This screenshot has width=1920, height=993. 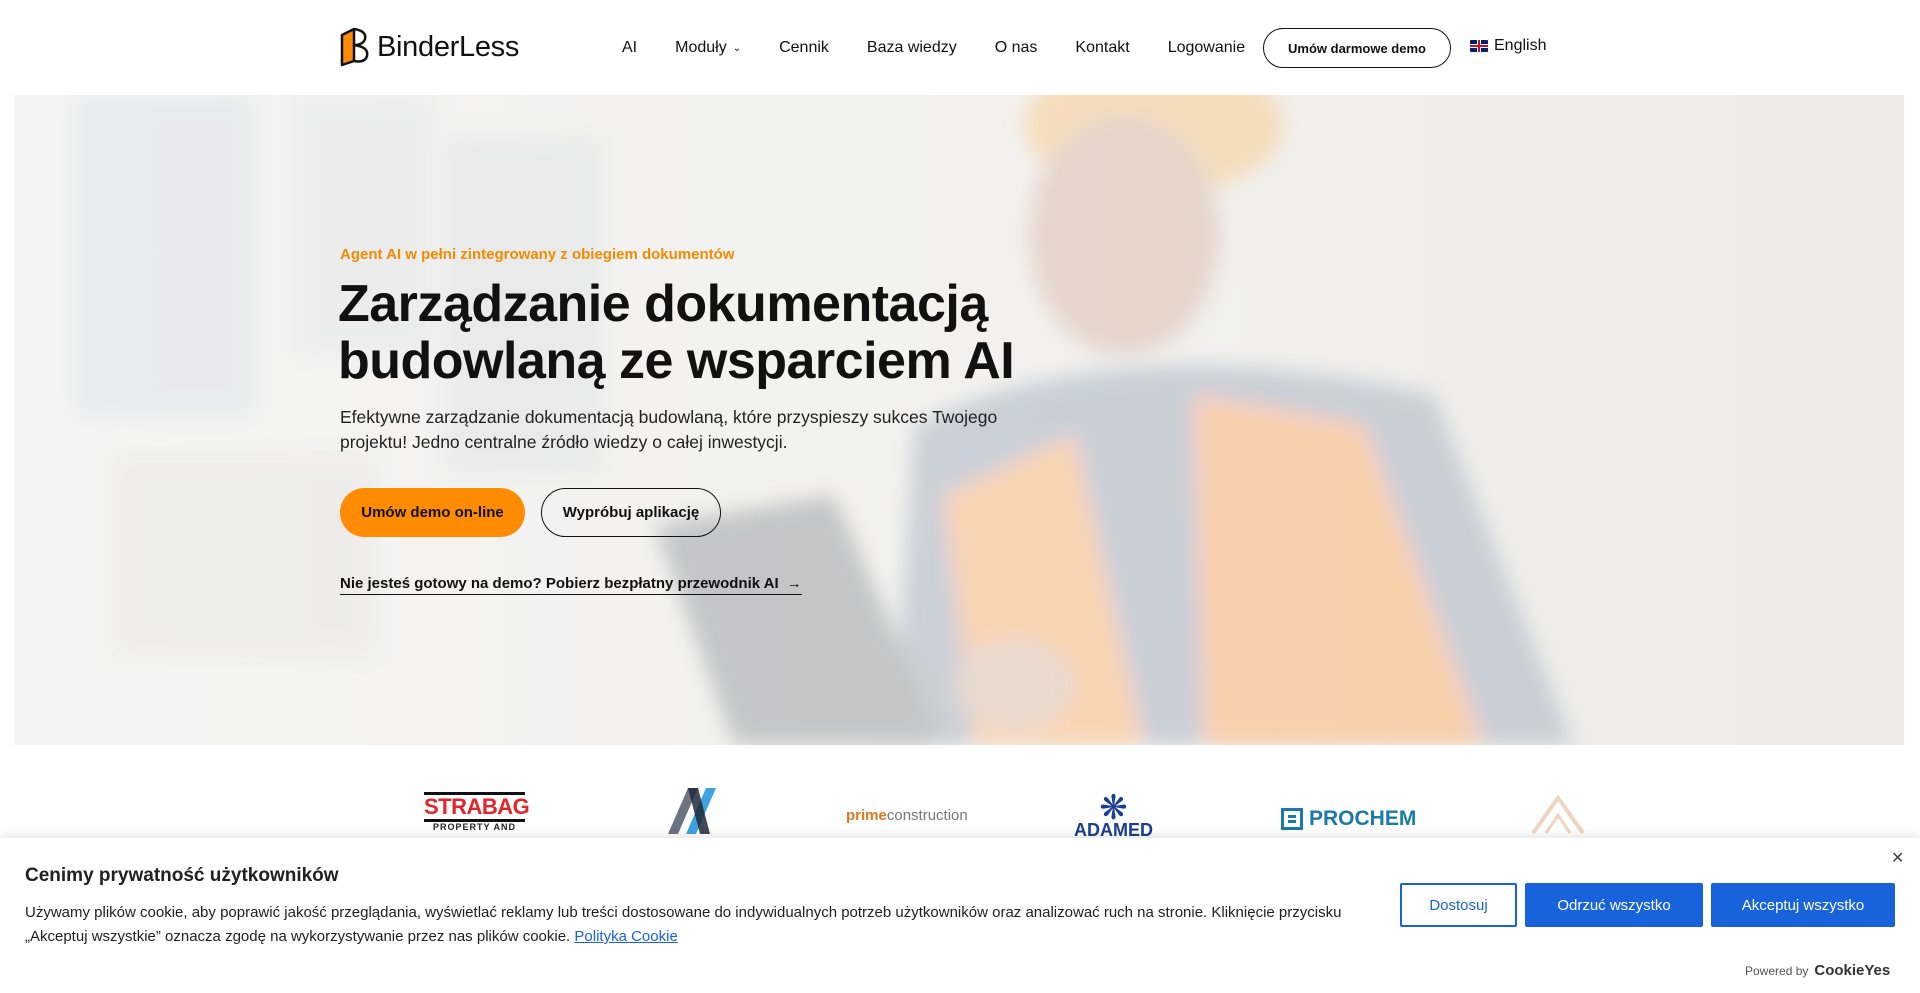 I want to click on nav-item-logowanie: Logowanie, so click(x=1206, y=48).